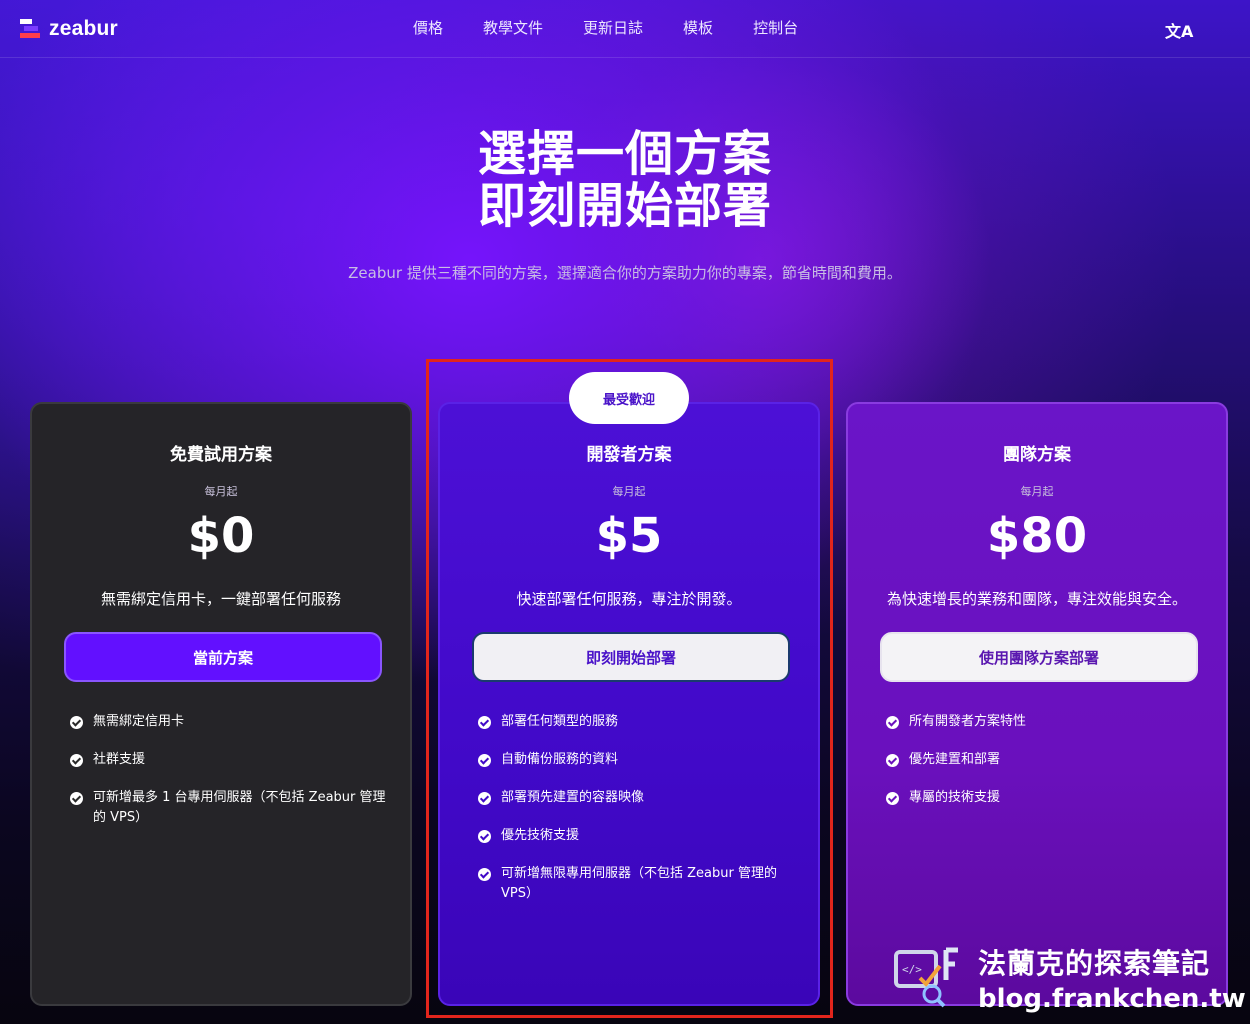  Describe the element at coordinates (613, 27) in the screenshot. I see `nav-link-changelog: 更新日誌` at that location.